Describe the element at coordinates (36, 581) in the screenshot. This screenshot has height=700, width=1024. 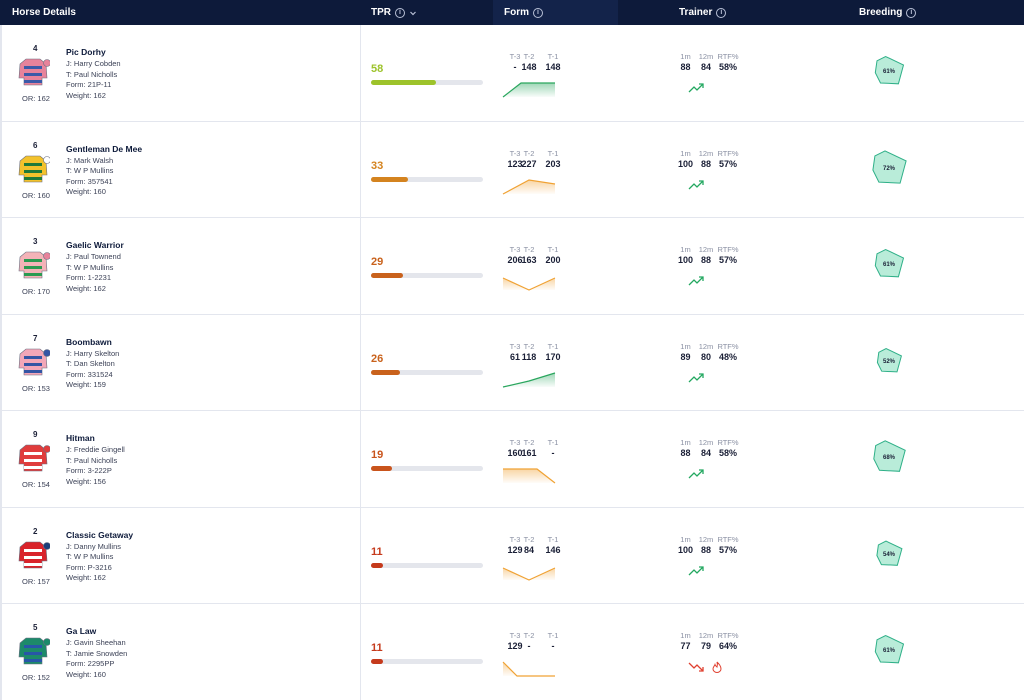
I see `official-rating: OR: 157` at that location.